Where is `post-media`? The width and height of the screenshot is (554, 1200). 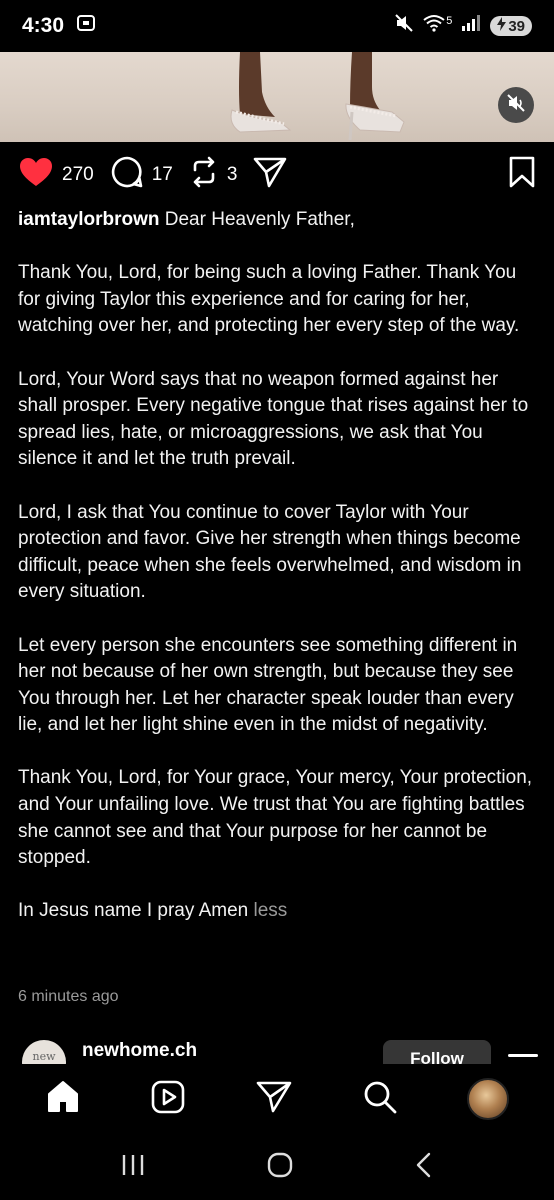 post-media is located at coordinates (277, 97).